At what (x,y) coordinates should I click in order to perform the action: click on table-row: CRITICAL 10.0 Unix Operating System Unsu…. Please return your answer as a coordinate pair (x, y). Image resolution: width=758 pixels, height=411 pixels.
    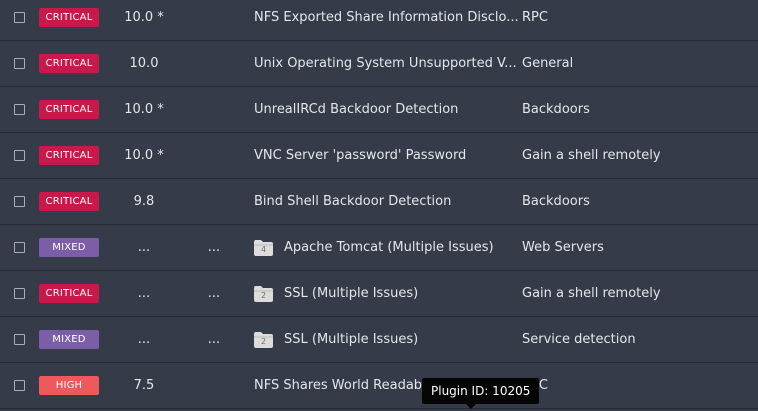
    Looking at the image, I should click on (379, 64).